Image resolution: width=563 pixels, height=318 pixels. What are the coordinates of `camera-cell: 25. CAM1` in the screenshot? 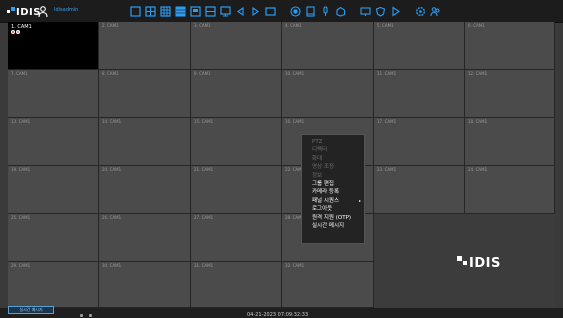 It's located at (53, 238).